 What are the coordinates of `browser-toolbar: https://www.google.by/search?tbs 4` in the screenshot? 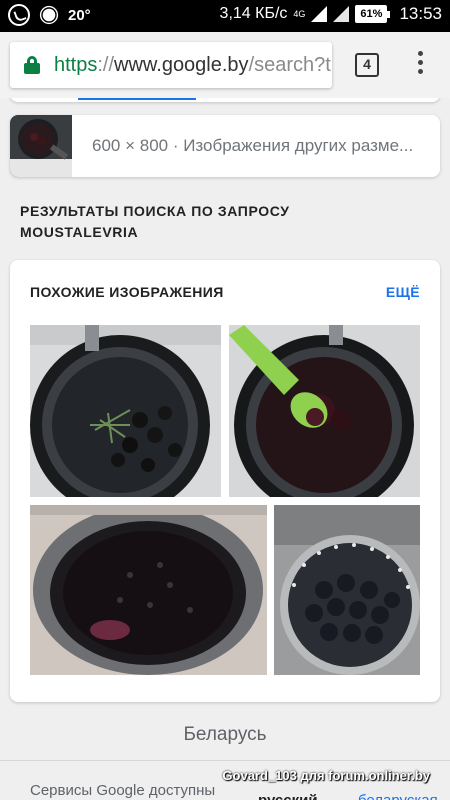 It's located at (225, 65).